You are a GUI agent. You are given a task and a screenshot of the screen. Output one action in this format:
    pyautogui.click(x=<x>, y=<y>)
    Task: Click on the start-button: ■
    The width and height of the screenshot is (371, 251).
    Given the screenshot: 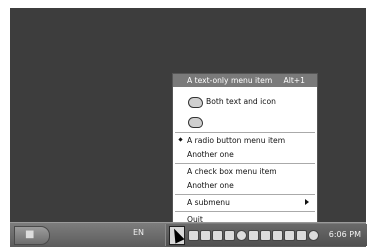 What is the action you would take?
    pyautogui.click(x=32, y=235)
    